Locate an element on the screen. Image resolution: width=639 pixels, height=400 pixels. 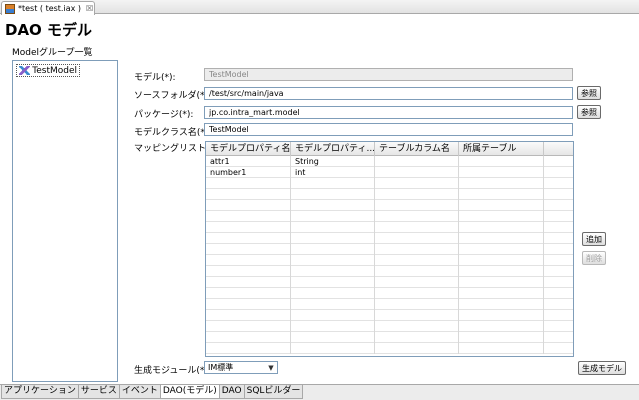
browse-package-button: 参照 is located at coordinates (589, 112).